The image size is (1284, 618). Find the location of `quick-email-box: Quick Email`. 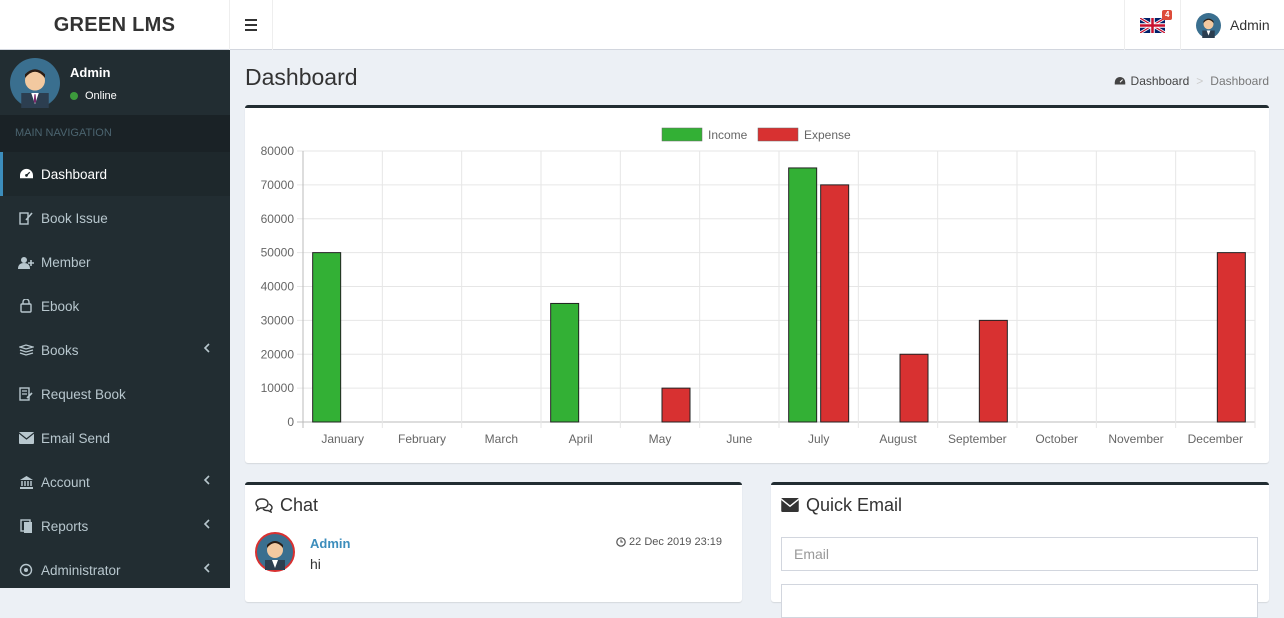

quick-email-box: Quick Email is located at coordinates (1020, 550).